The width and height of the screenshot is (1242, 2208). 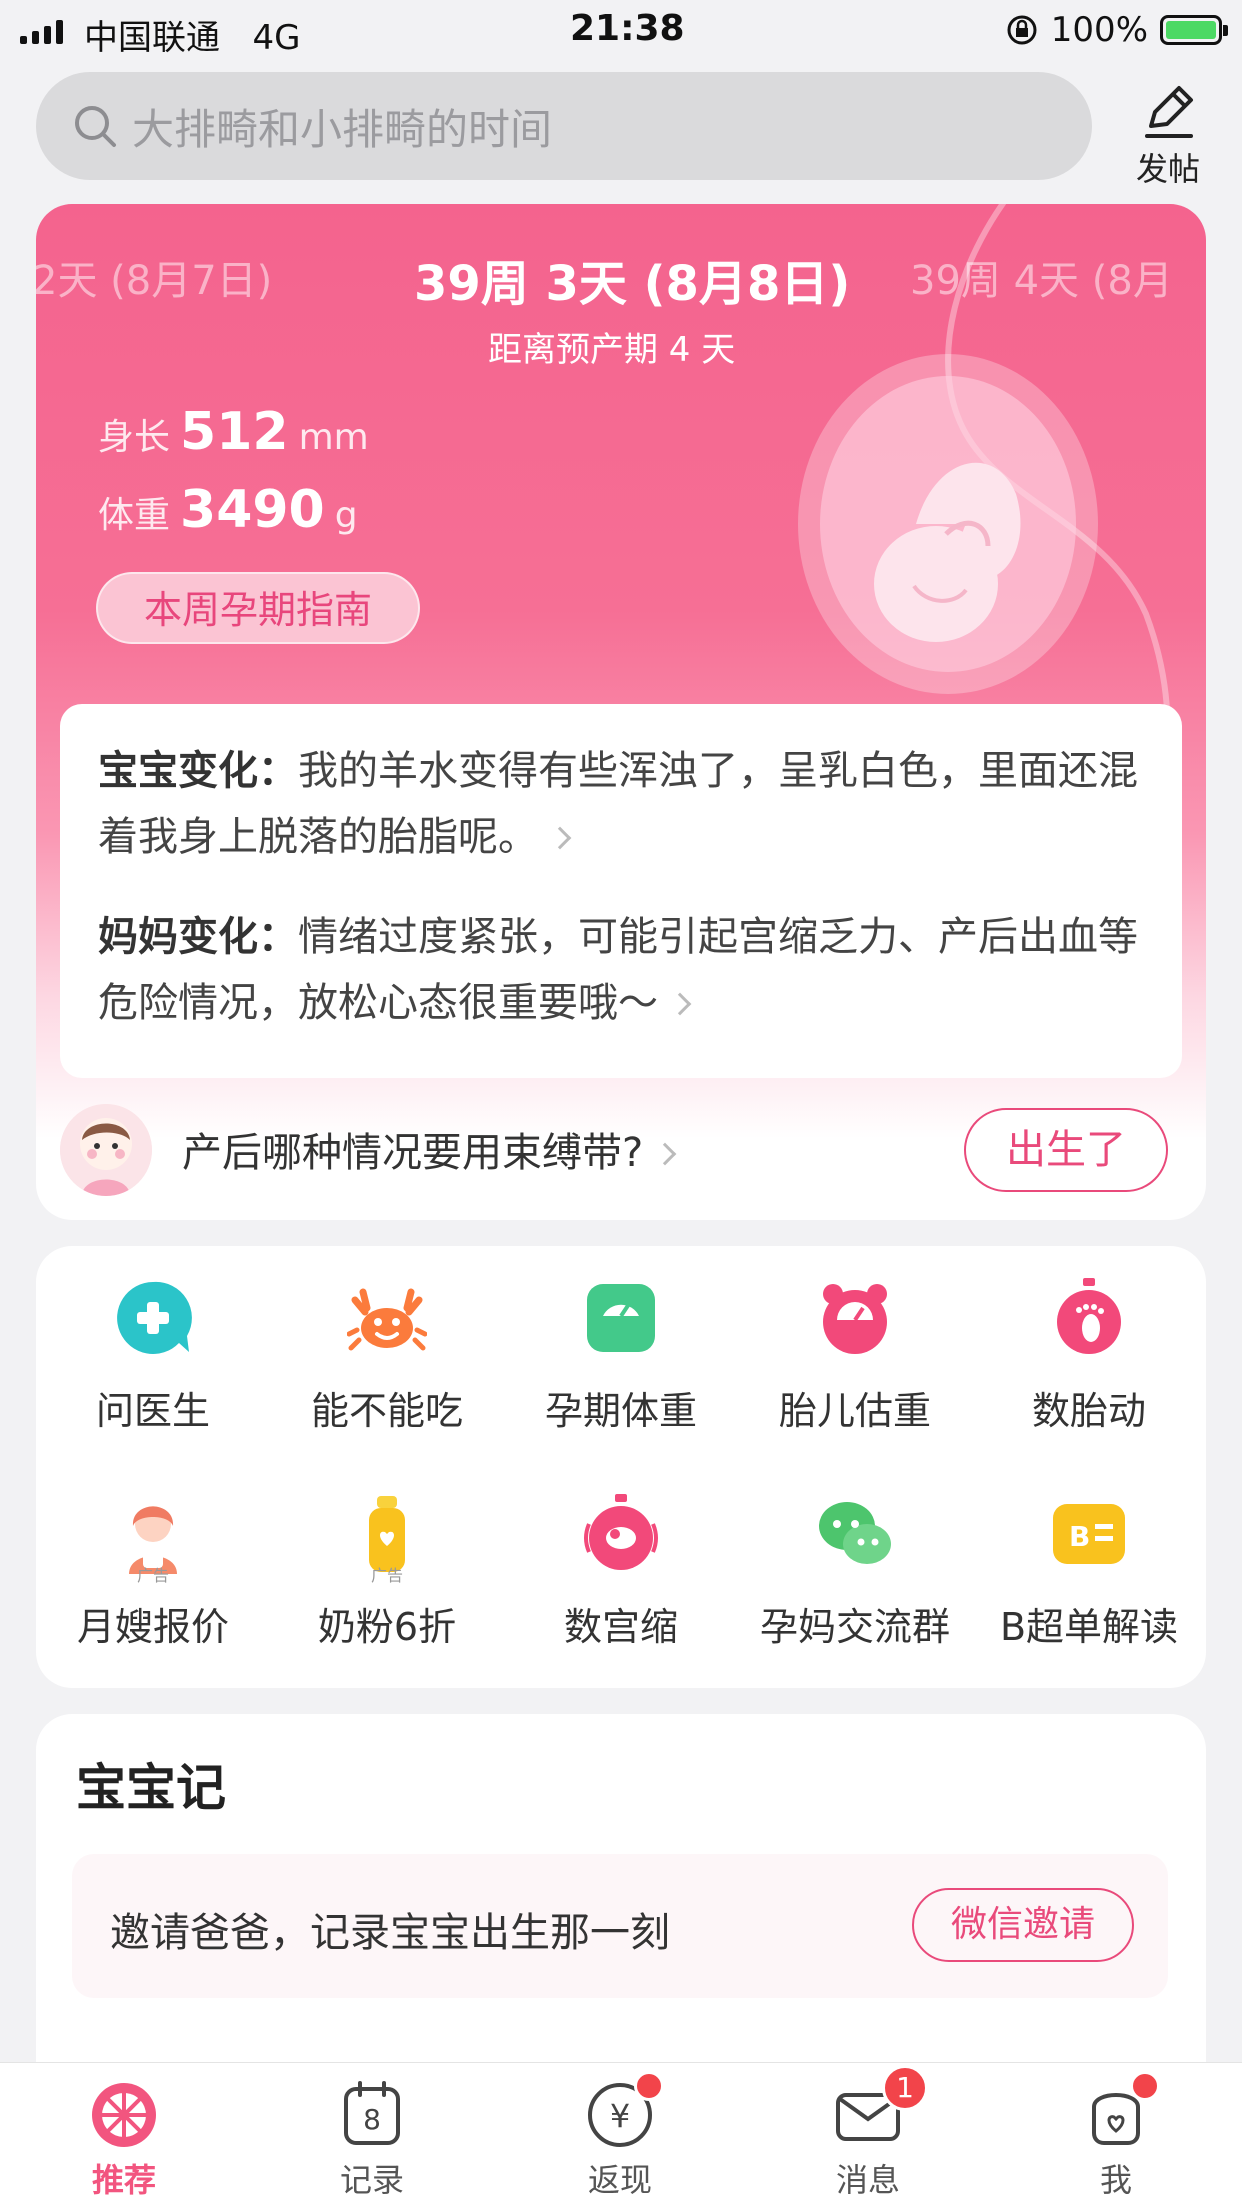 I want to click on baby-diary-title: 宝宝记, so click(x=151, y=1788).